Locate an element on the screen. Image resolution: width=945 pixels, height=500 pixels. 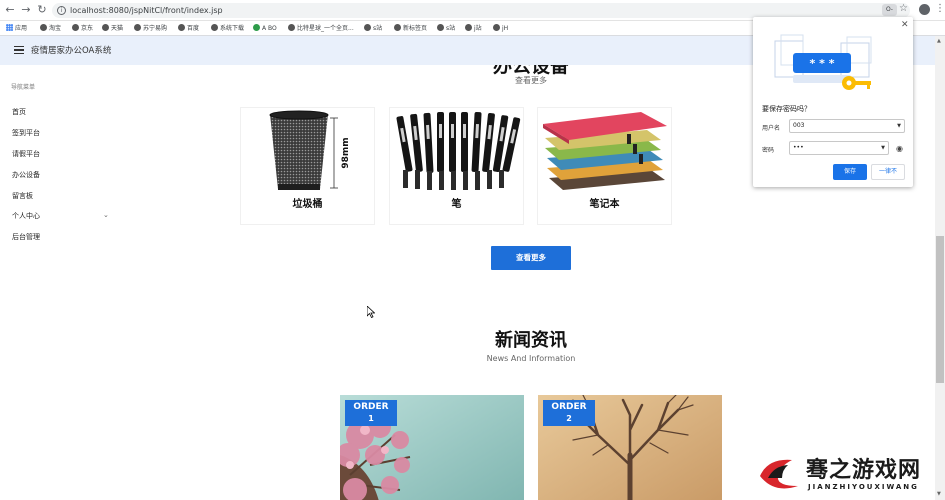
password-select: ••• ▼ is located at coordinates (839, 148).